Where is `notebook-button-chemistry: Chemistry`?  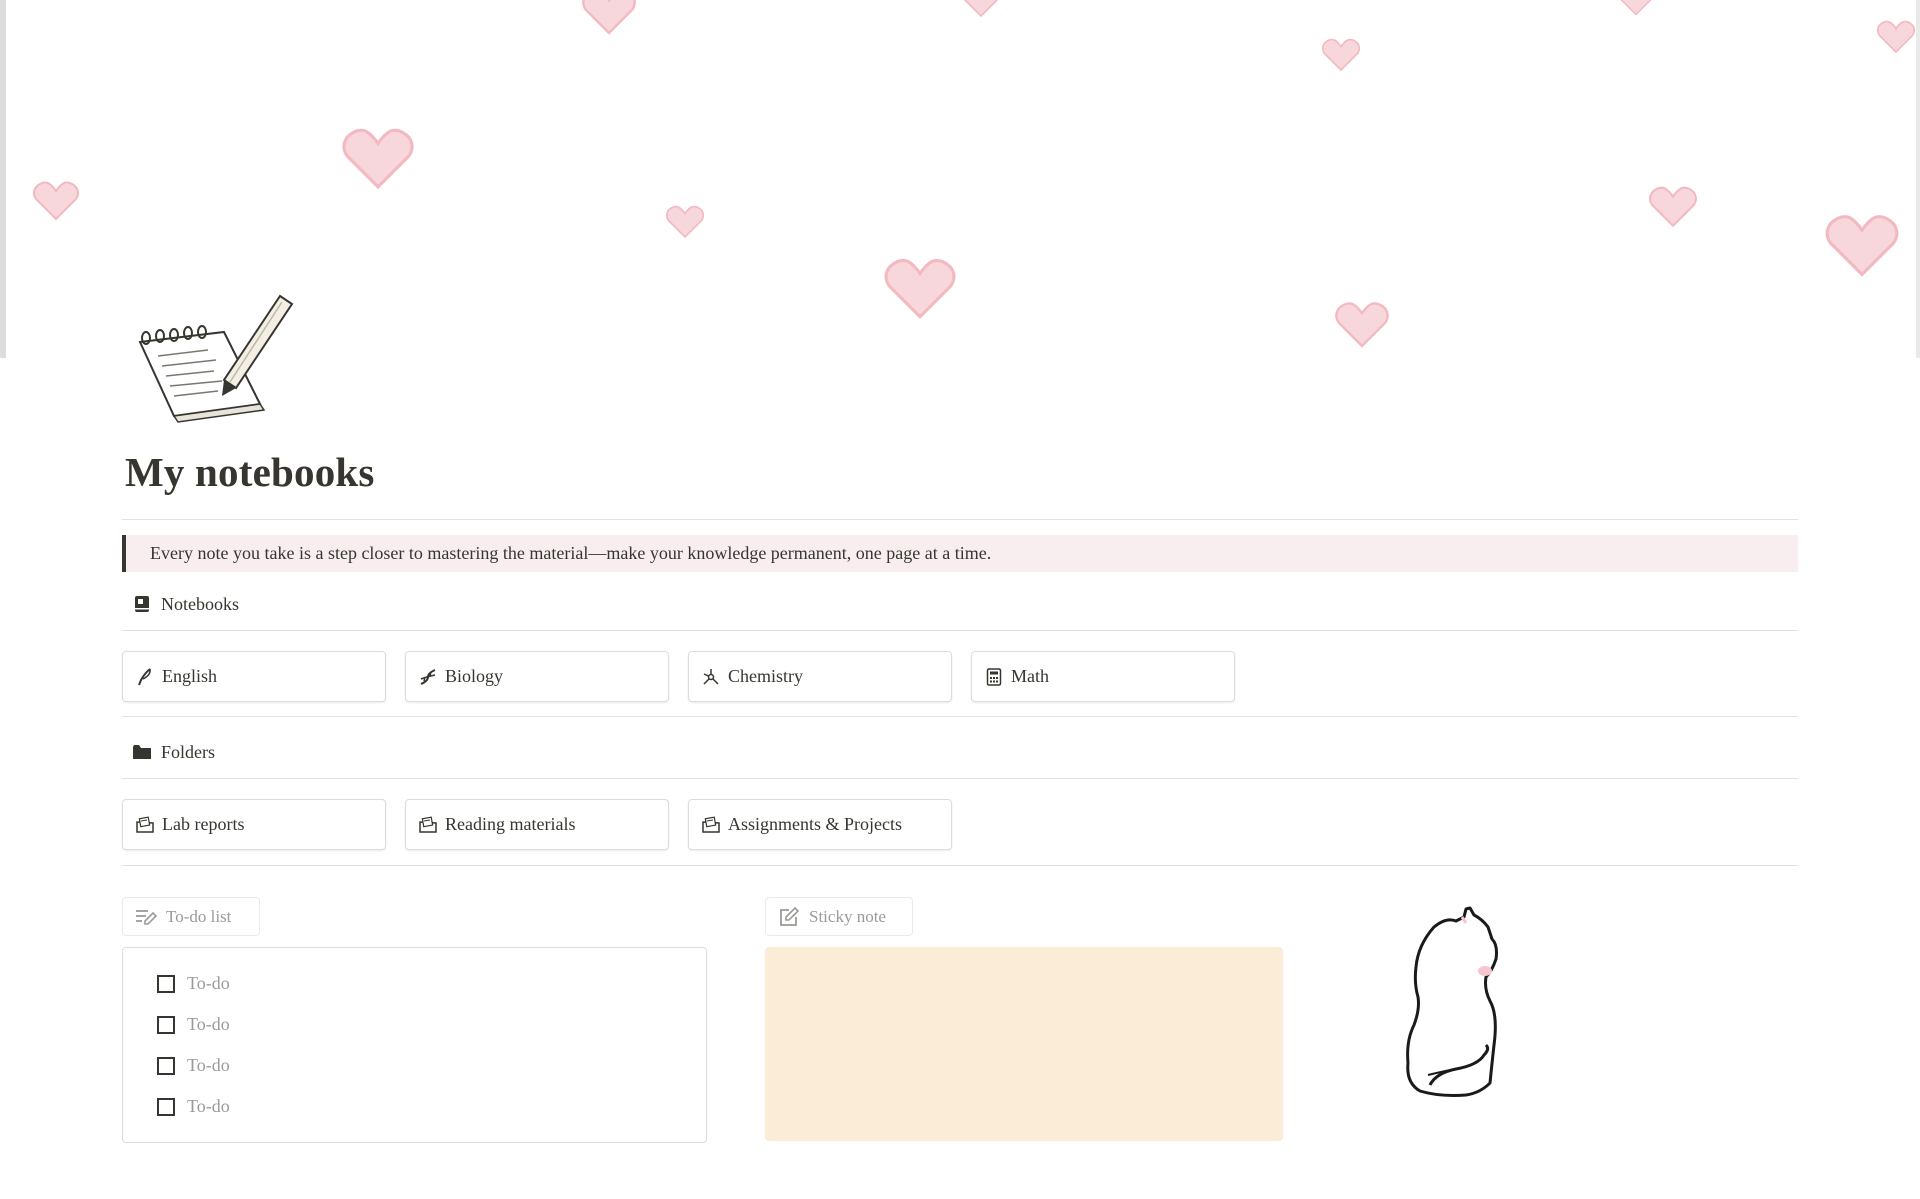 notebook-button-chemistry: Chemistry is located at coordinates (820, 676).